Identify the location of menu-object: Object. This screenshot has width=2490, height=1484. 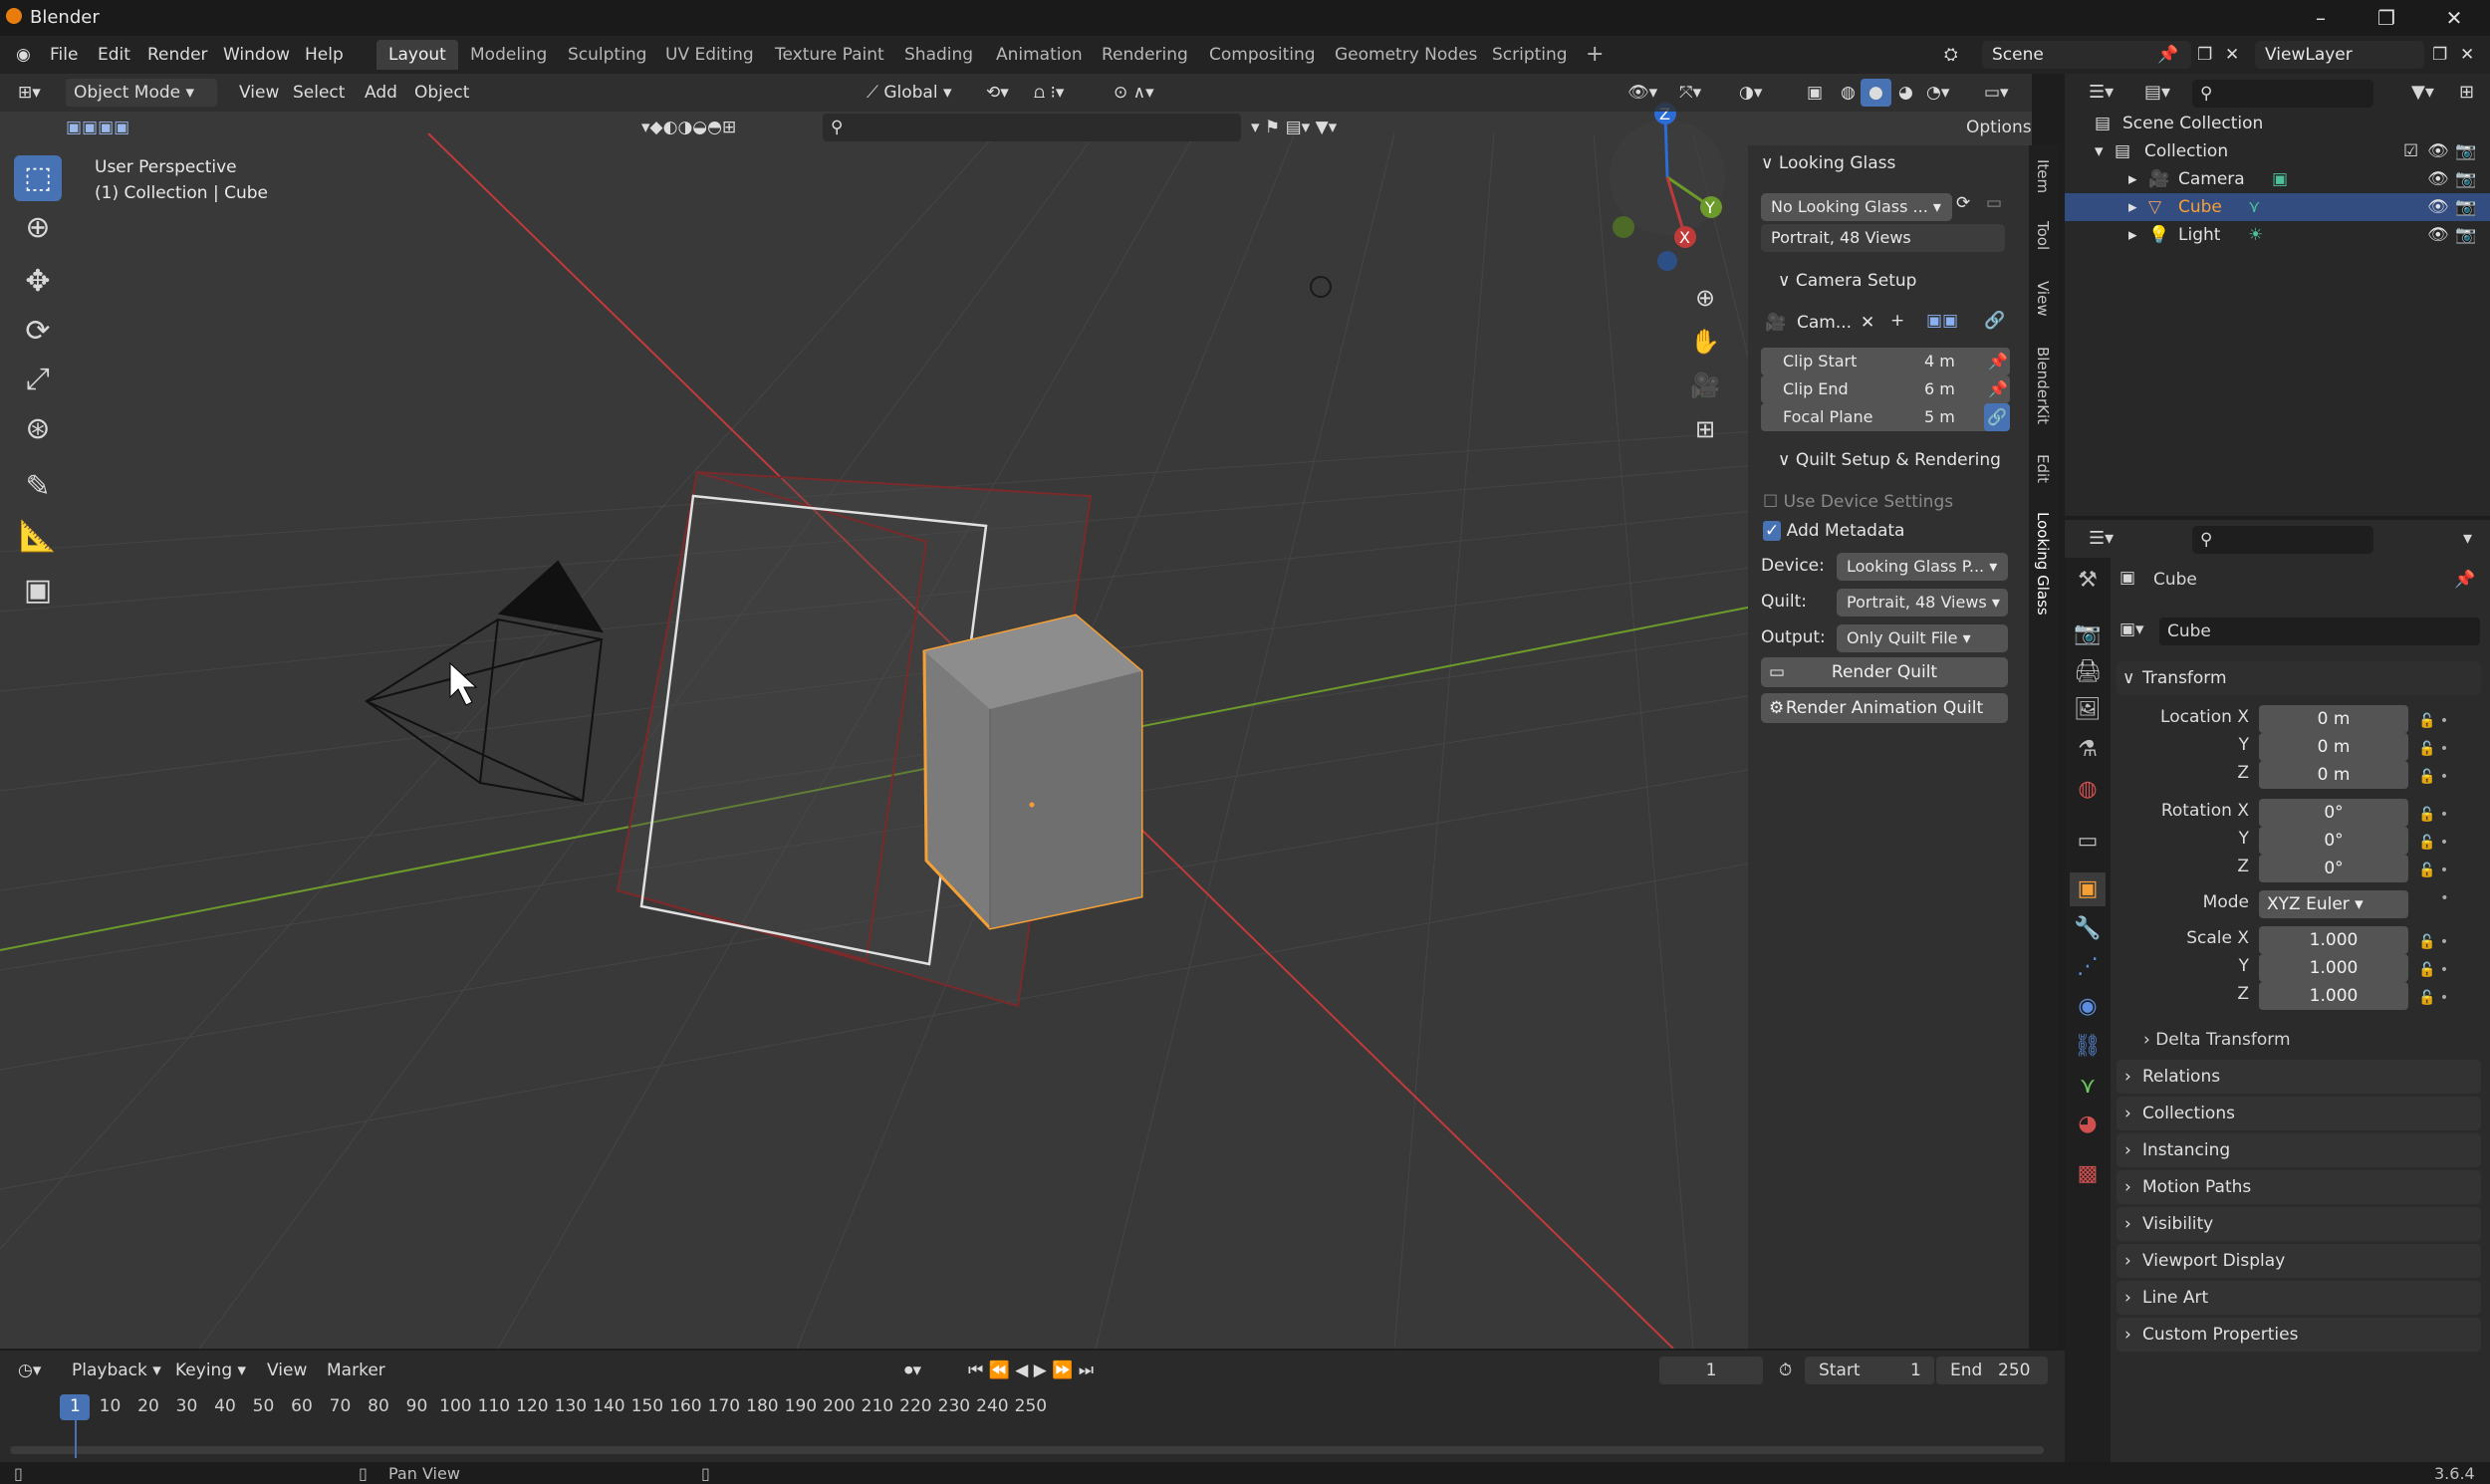
(441, 93).